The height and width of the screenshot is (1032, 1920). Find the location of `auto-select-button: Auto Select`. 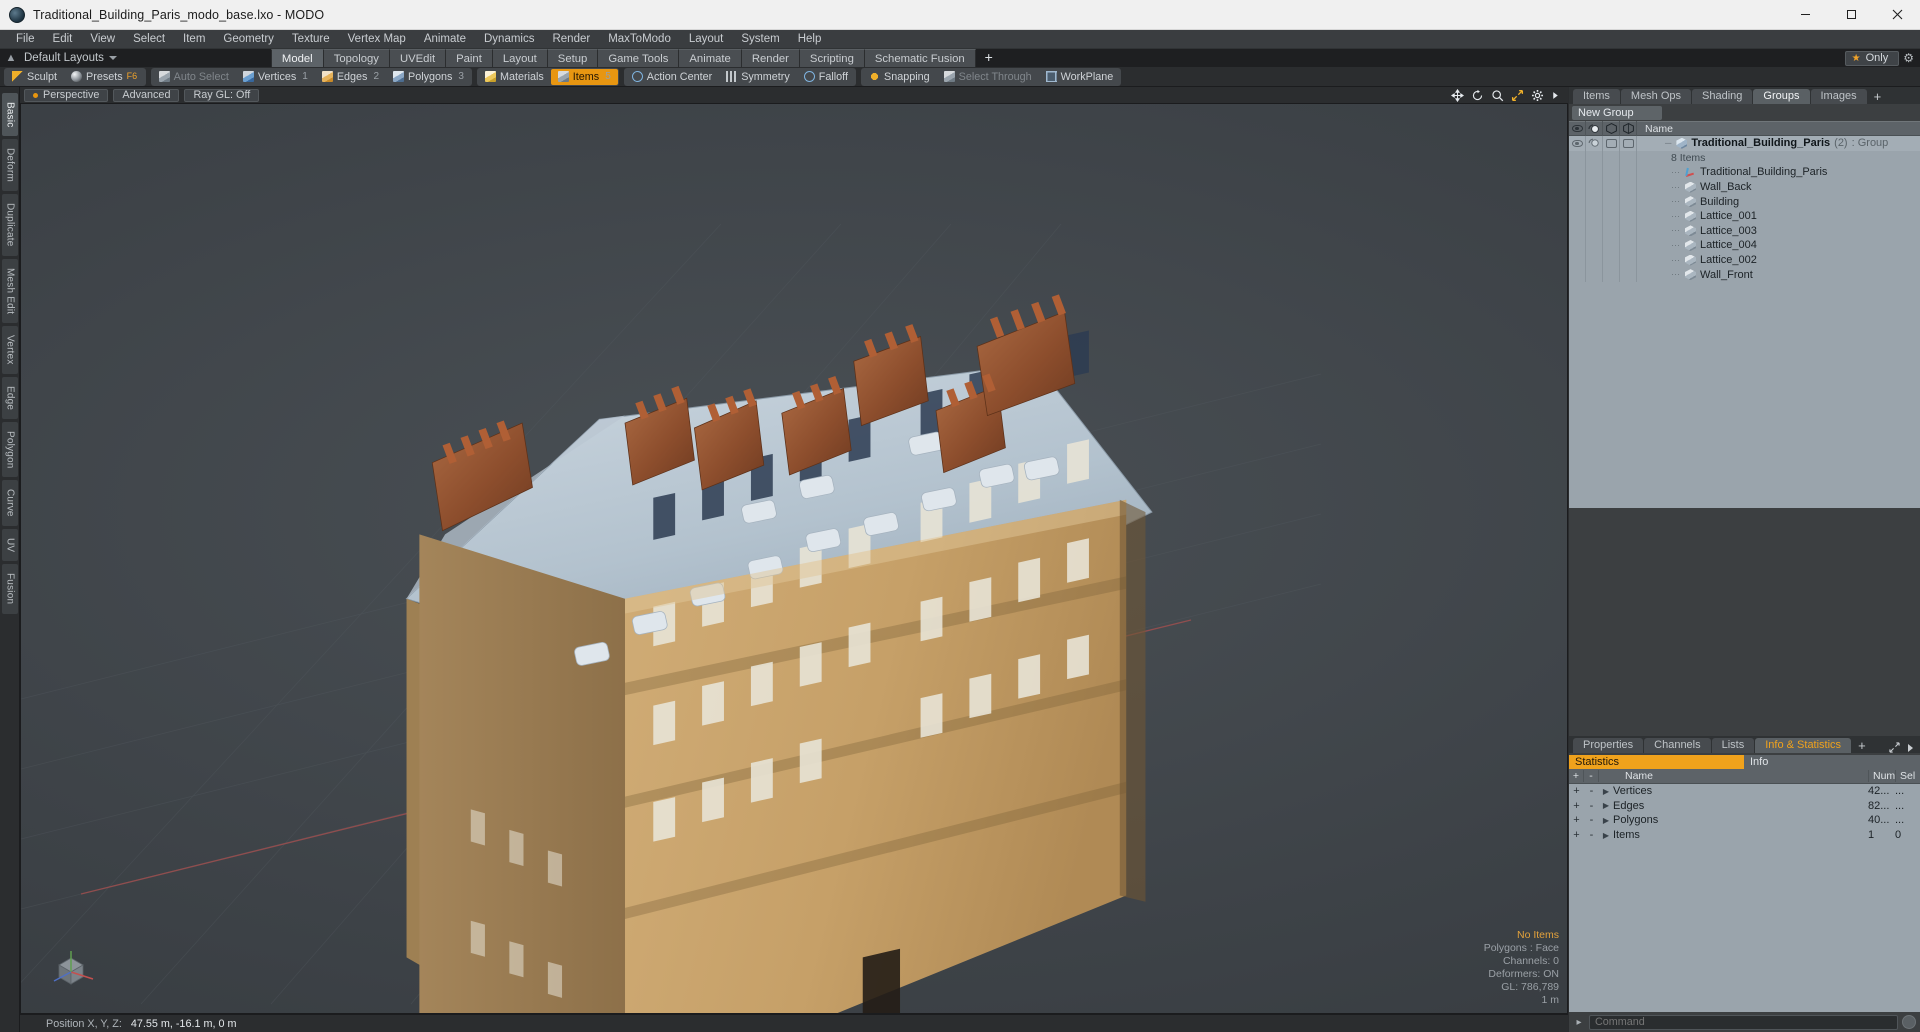

auto-select-button: Auto Select is located at coordinates (194, 77).